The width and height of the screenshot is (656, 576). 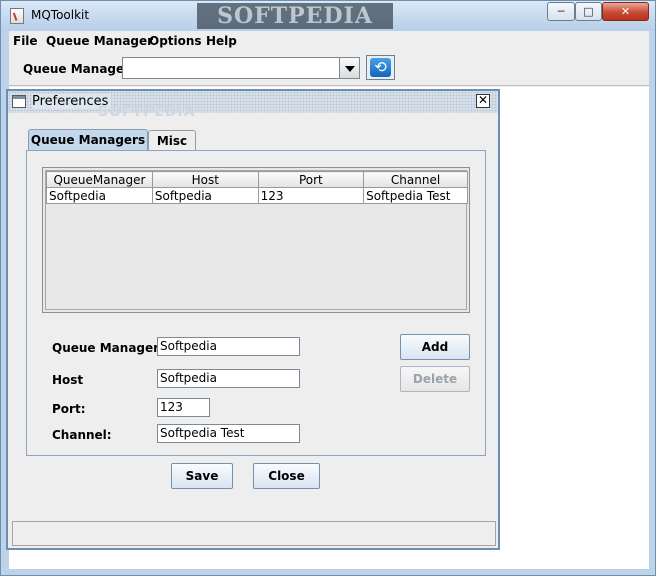 What do you see at coordinates (311, 195) in the screenshot?
I see `cell-port: 123` at bounding box center [311, 195].